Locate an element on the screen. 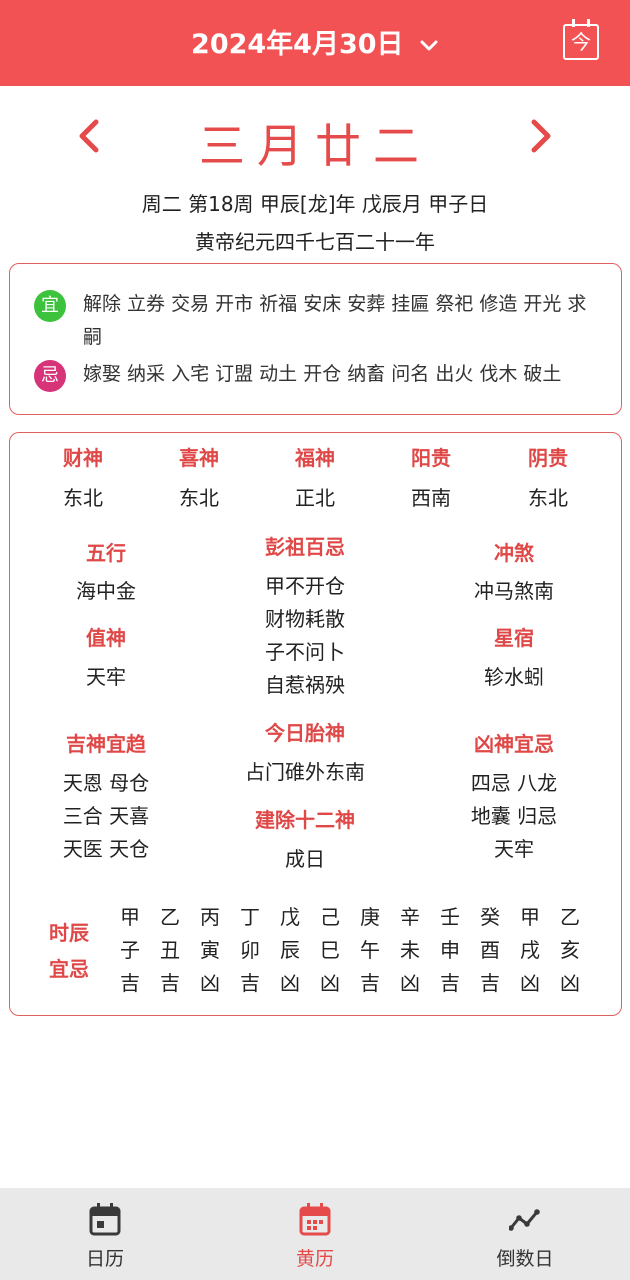  pengzu-value-4: 自惹祸殃 is located at coordinates (305, 685).